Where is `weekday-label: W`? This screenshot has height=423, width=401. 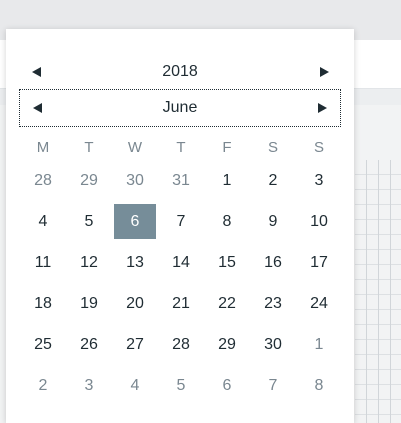
weekday-label: W is located at coordinates (135, 147).